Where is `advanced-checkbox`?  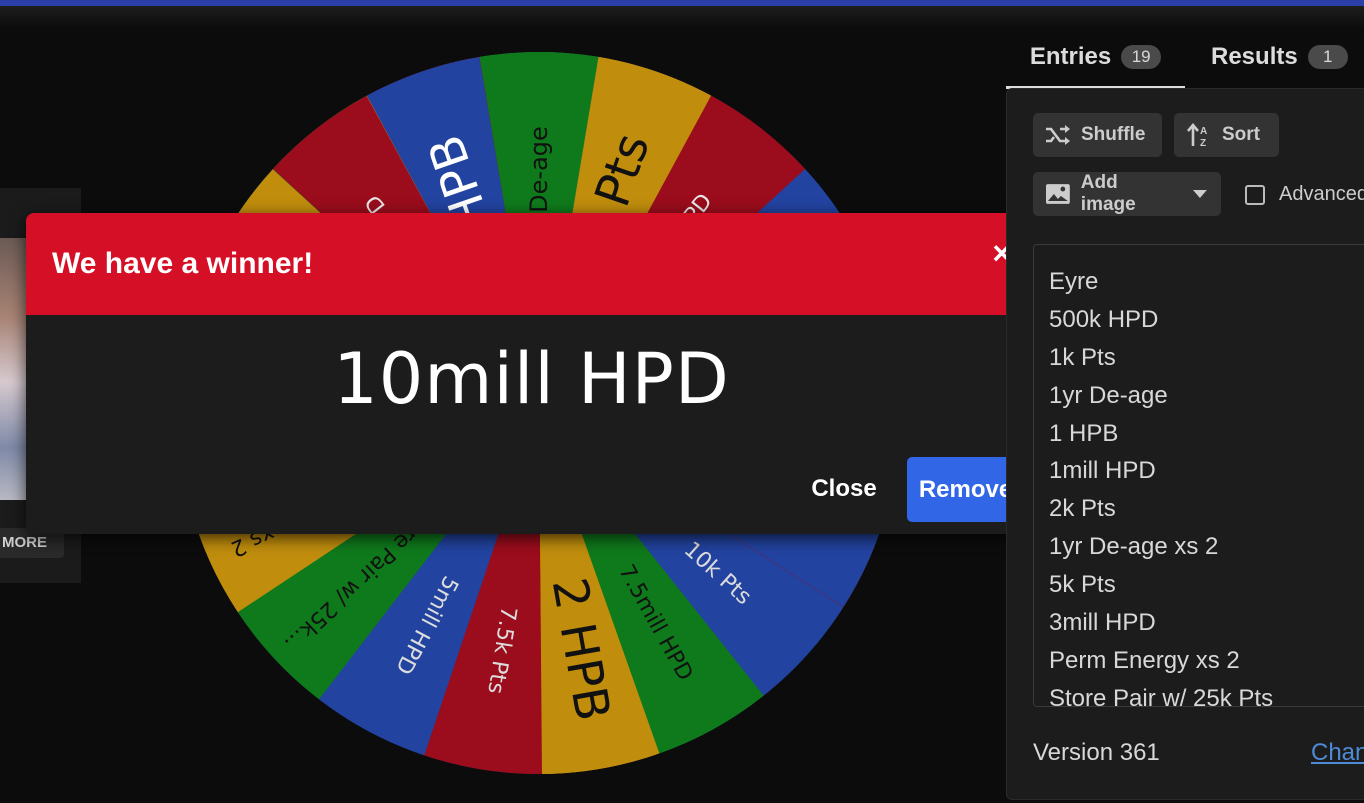 advanced-checkbox is located at coordinates (1255, 194).